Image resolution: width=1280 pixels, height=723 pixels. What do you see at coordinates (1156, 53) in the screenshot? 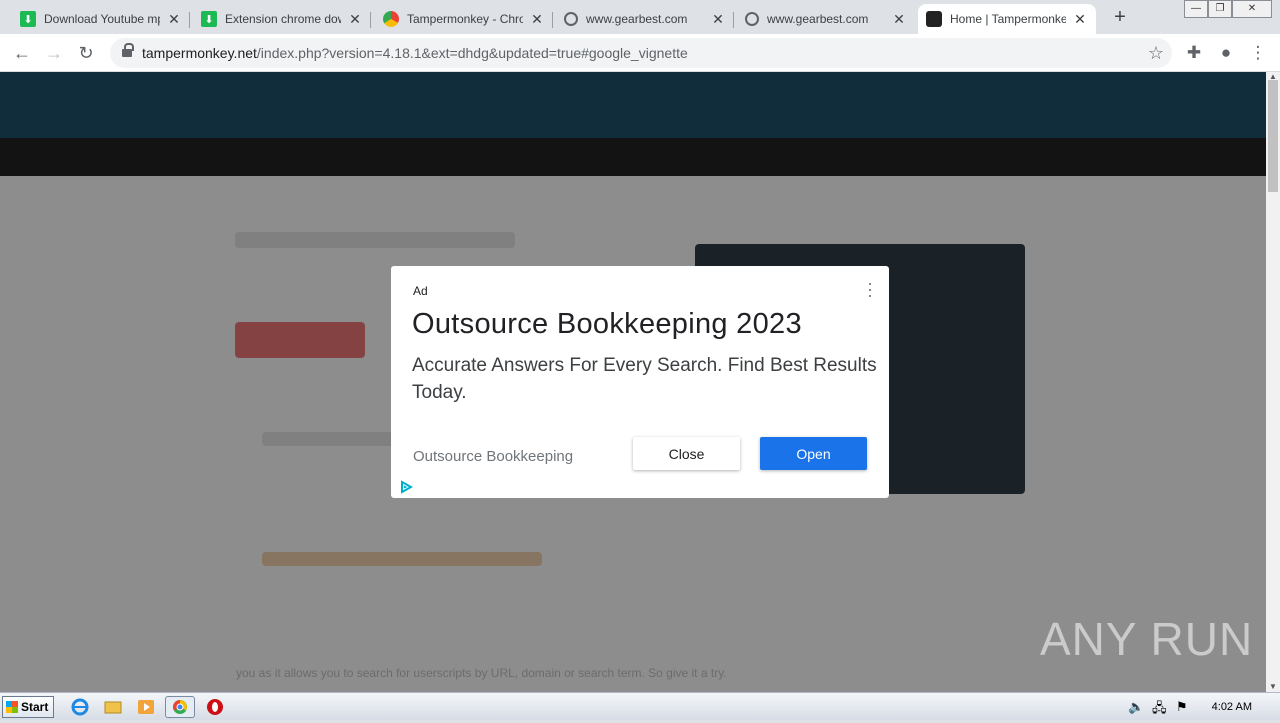
I see `bookmark-star-icon: ☆` at bounding box center [1156, 53].